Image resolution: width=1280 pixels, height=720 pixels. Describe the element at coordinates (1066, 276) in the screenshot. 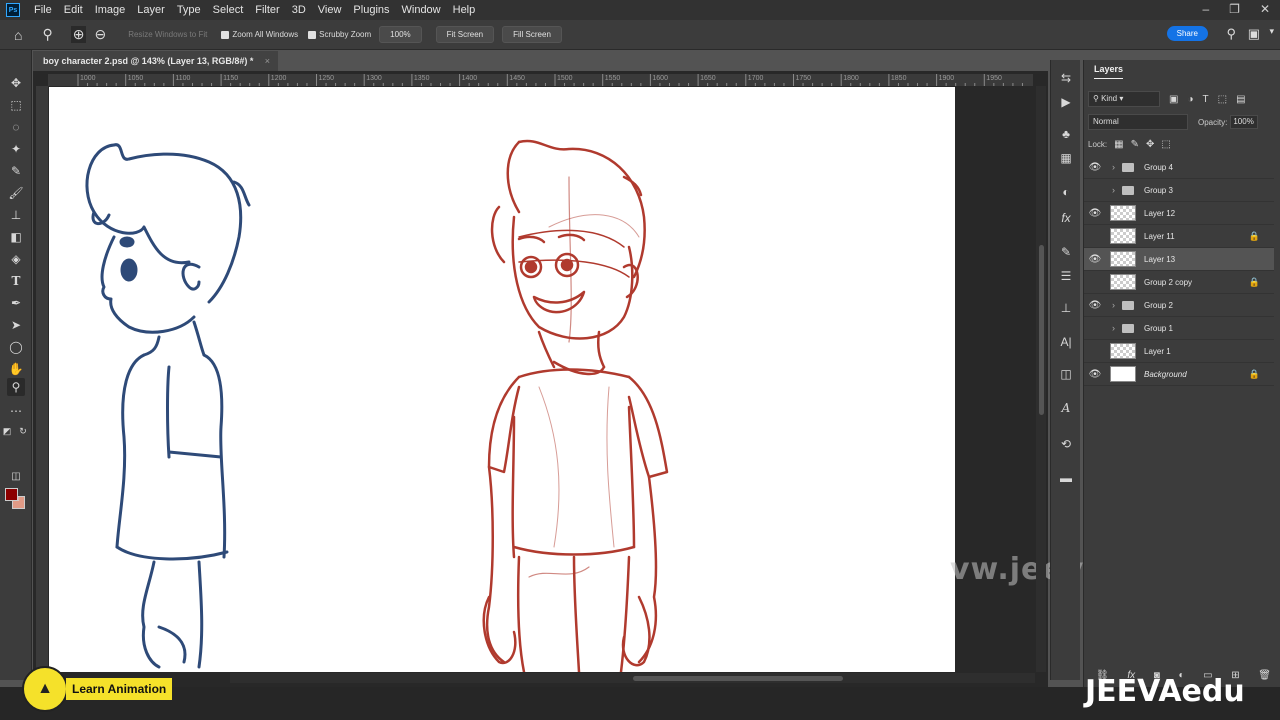

I see `sliders-icon: ☰` at that location.